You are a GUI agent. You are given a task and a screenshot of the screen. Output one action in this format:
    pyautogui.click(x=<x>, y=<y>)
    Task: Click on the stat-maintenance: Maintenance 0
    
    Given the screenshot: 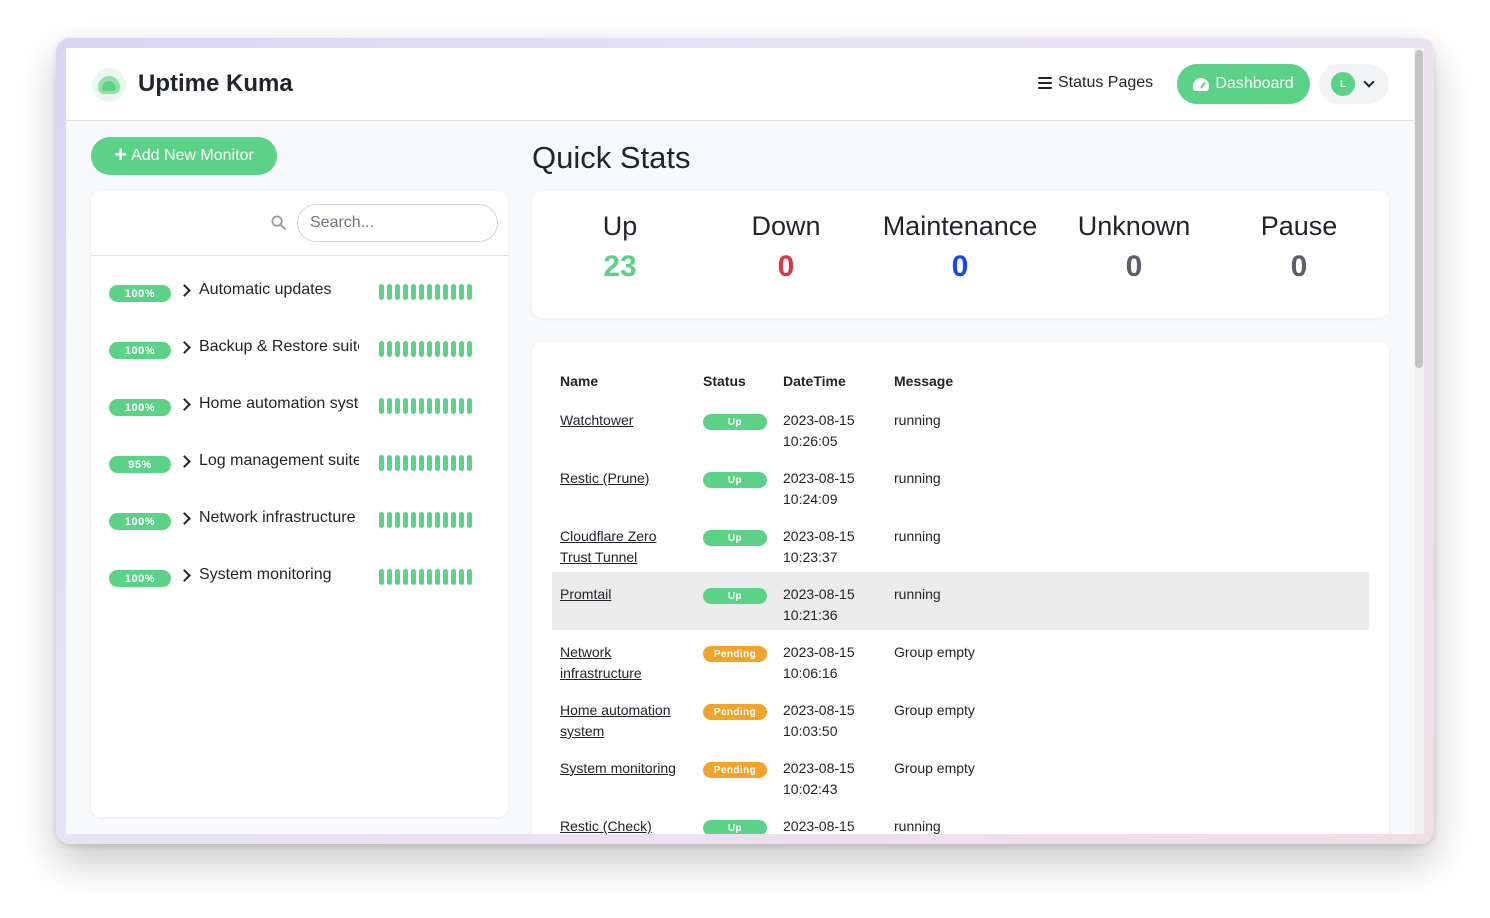 What is the action you would take?
    pyautogui.click(x=960, y=247)
    